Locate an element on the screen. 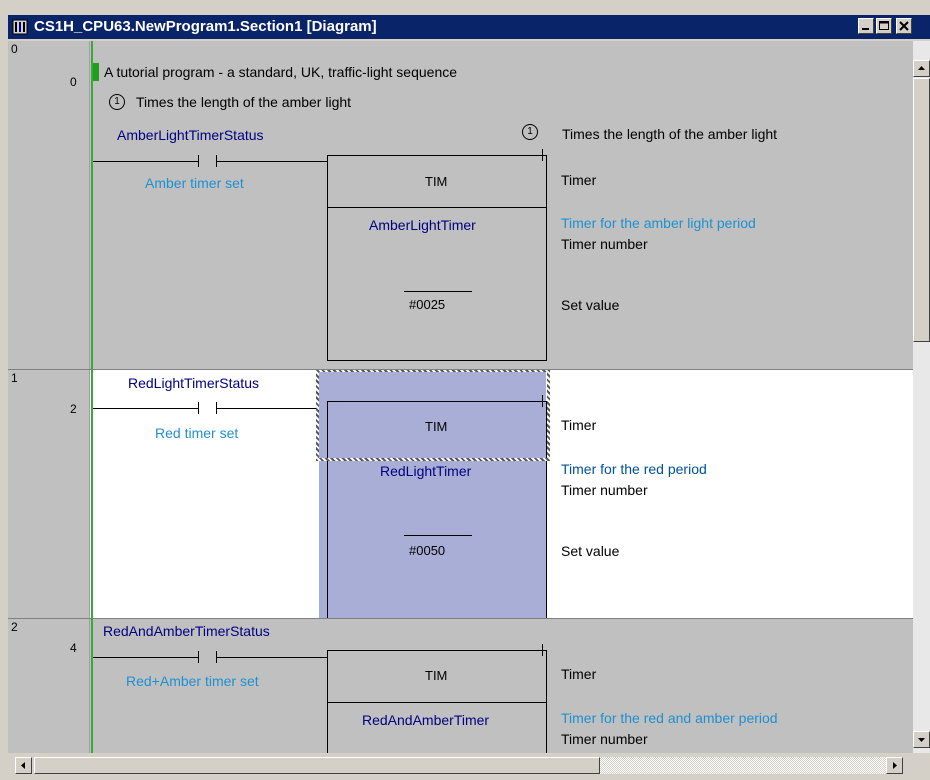 The image size is (930, 780). maximize-button is located at coordinates (884, 26).